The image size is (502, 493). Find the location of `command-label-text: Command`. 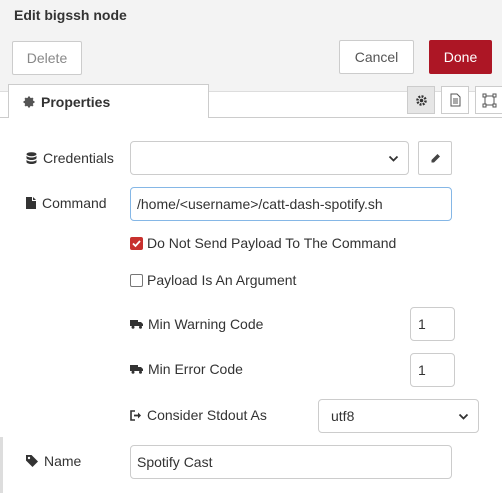

command-label-text: Command is located at coordinates (74, 203).